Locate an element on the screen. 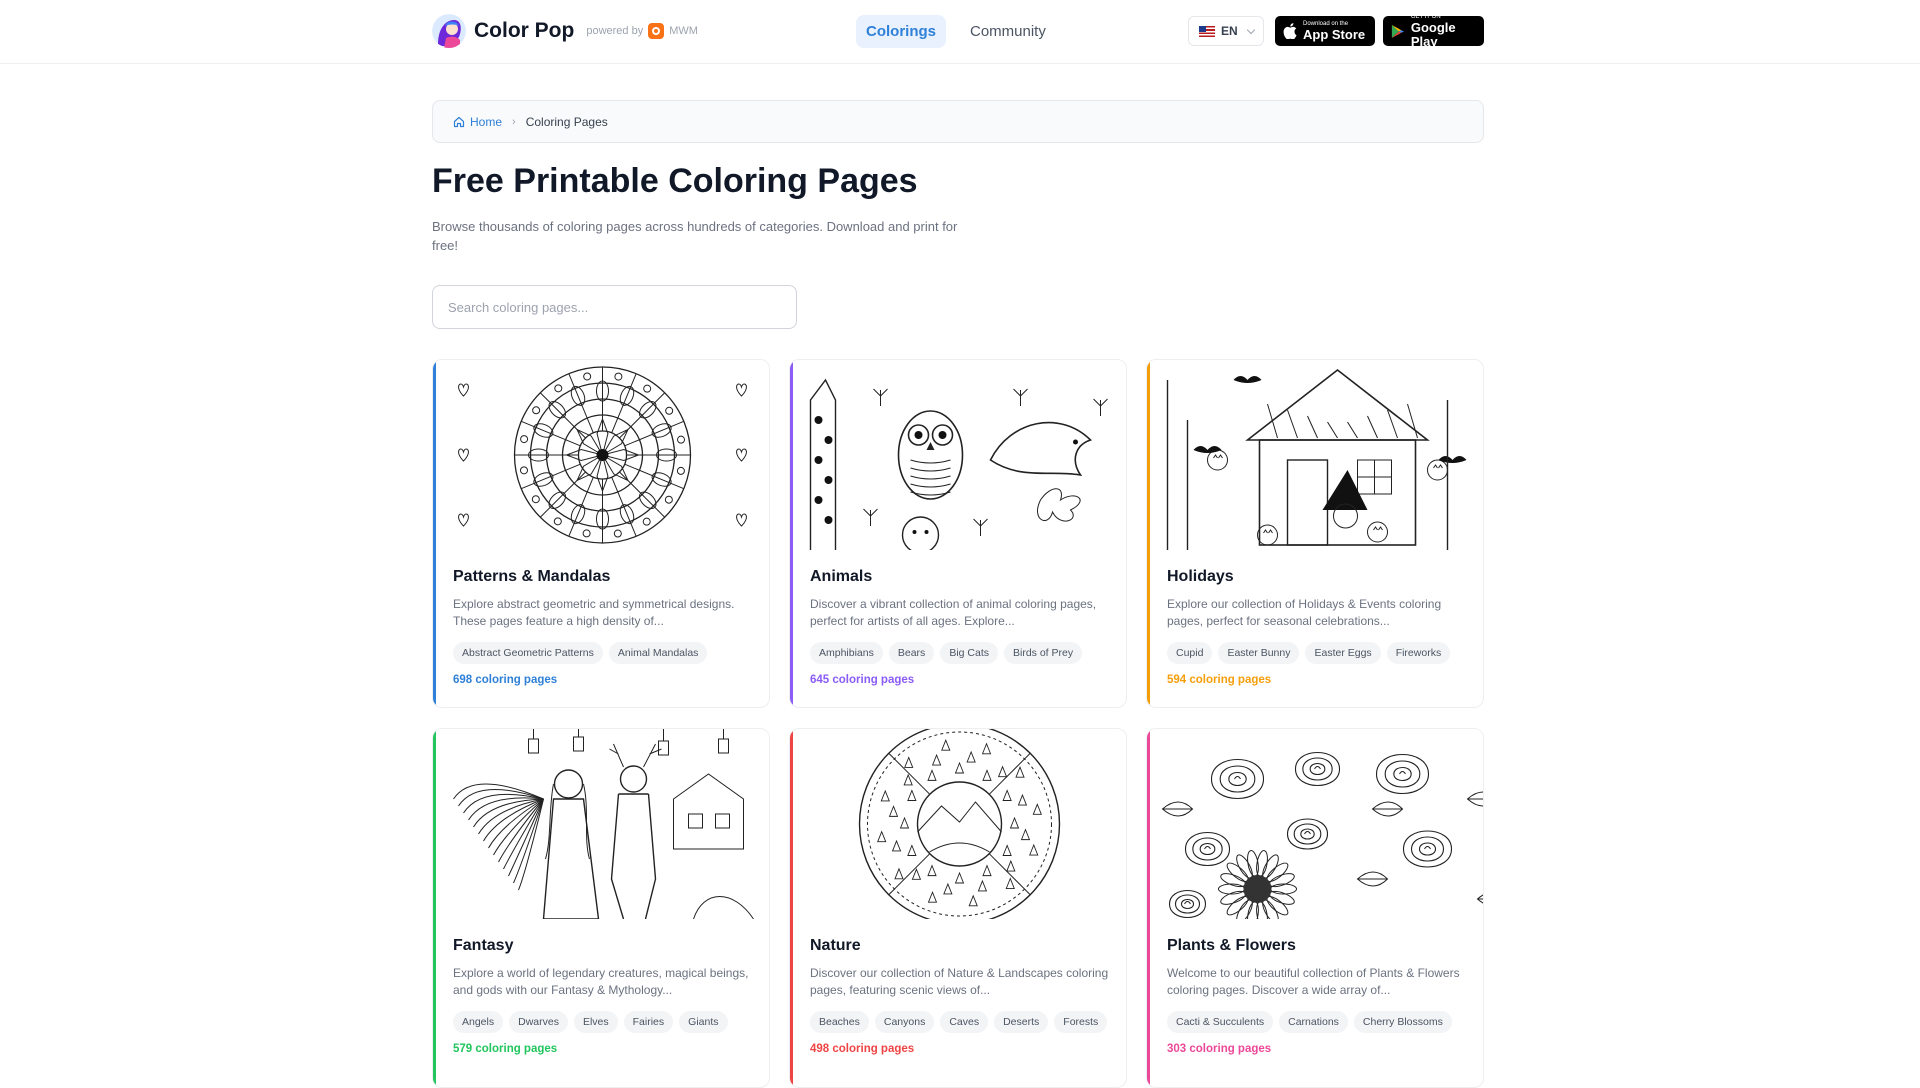  powered-by-label: powered by is located at coordinates (615, 31).